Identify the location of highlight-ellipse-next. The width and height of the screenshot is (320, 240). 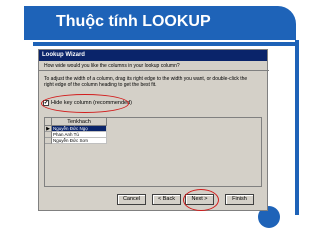
(201, 200).